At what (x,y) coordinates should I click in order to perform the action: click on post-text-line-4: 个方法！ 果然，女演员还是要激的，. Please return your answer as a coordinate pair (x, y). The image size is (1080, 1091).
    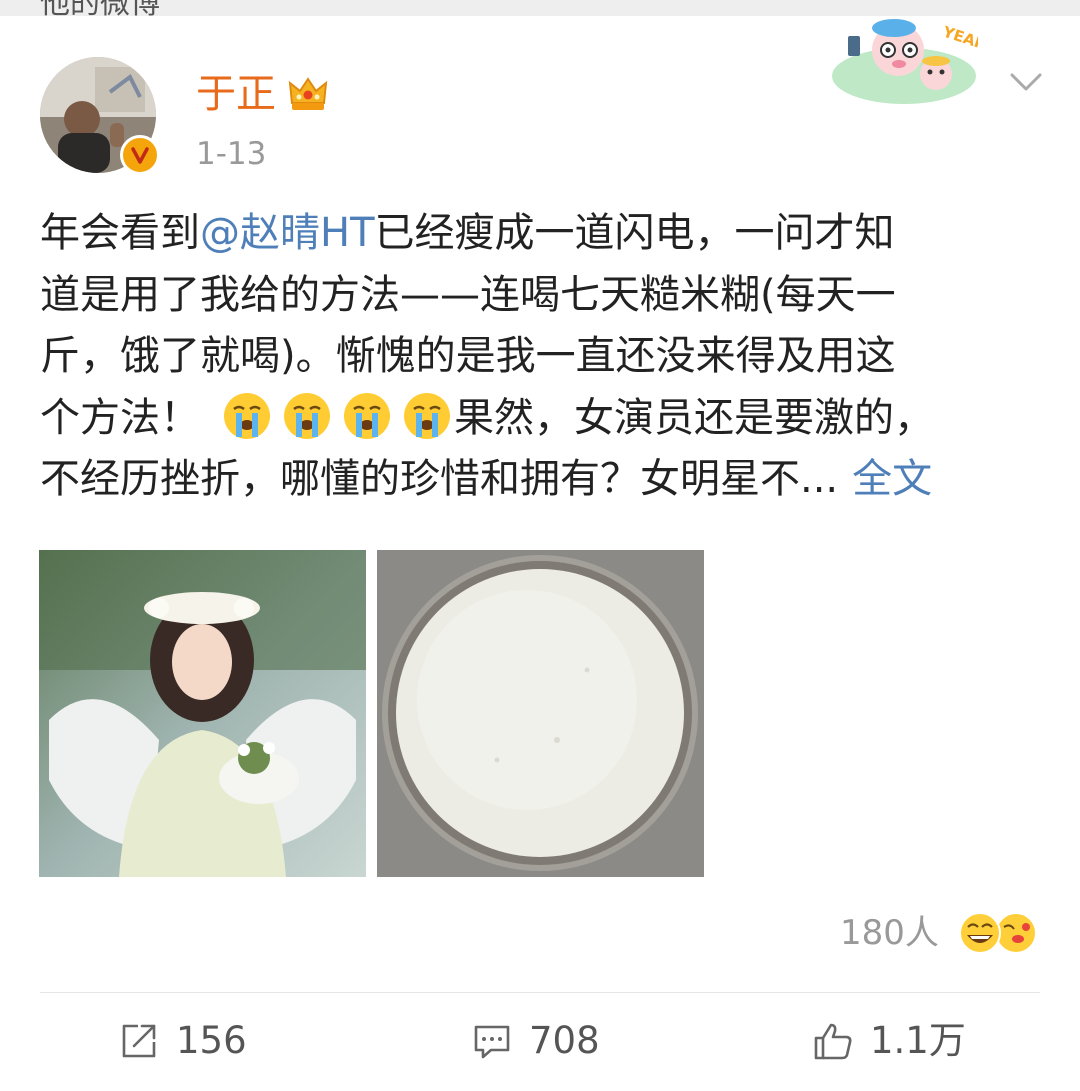
    Looking at the image, I should click on (545, 419).